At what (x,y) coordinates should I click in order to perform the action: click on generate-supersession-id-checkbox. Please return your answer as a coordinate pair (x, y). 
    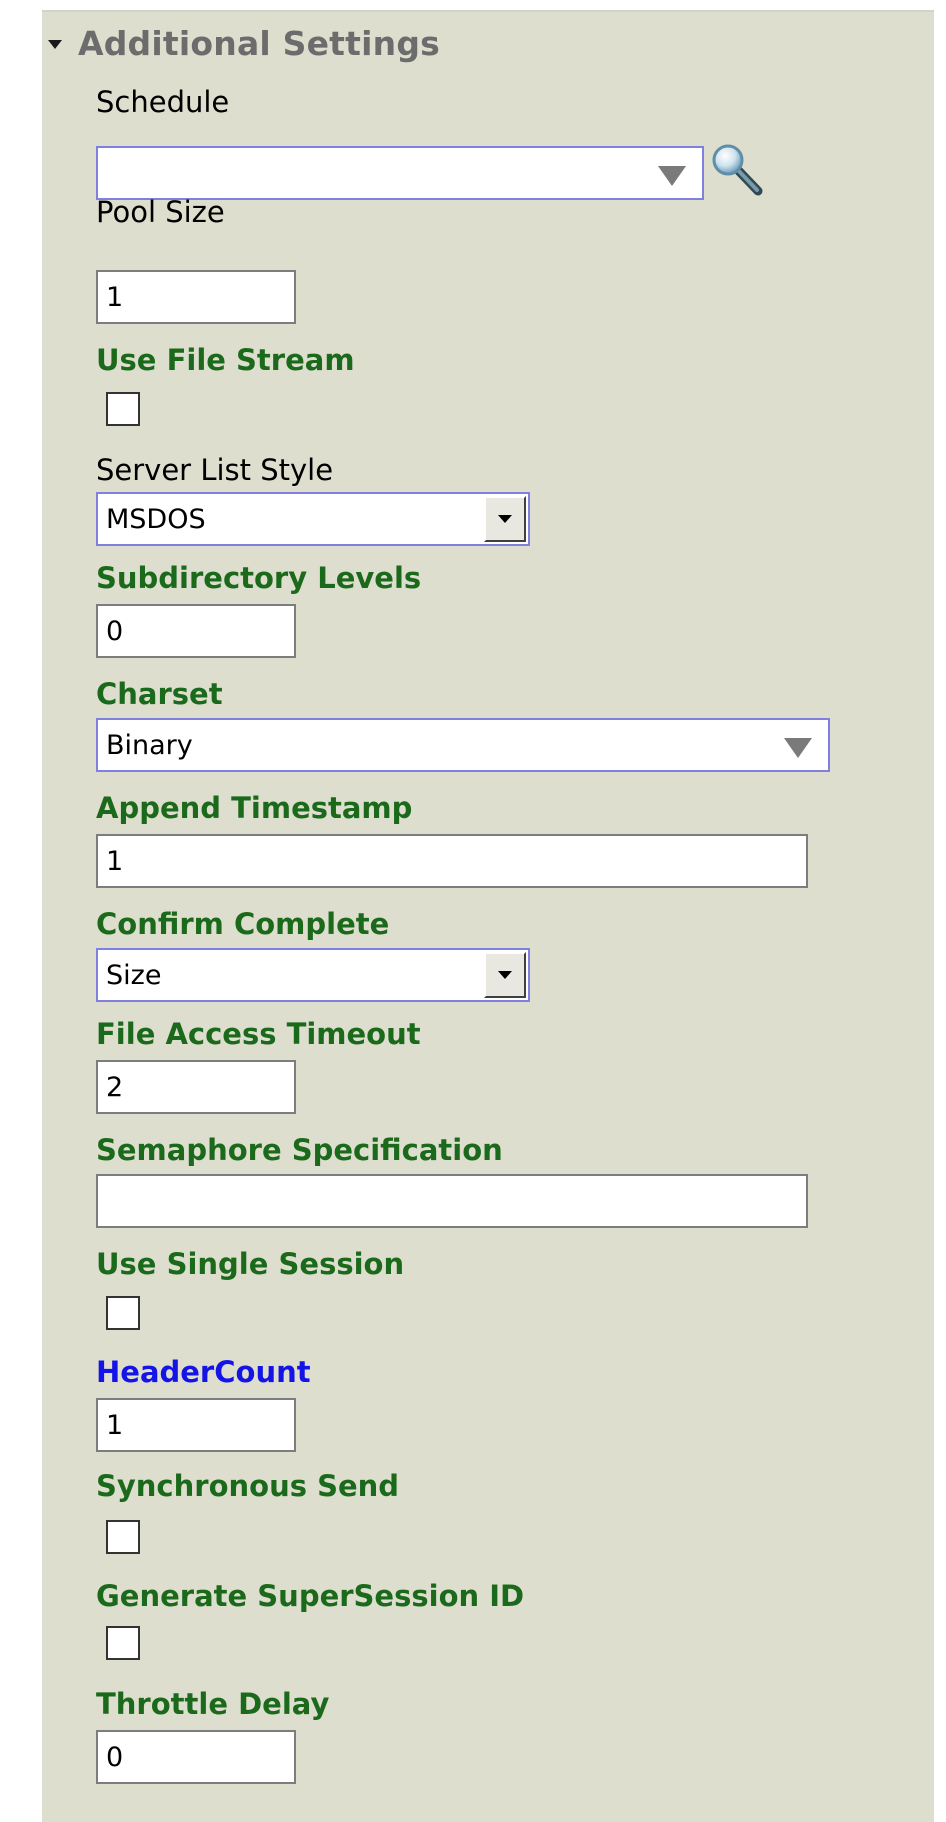
    Looking at the image, I should click on (123, 1643).